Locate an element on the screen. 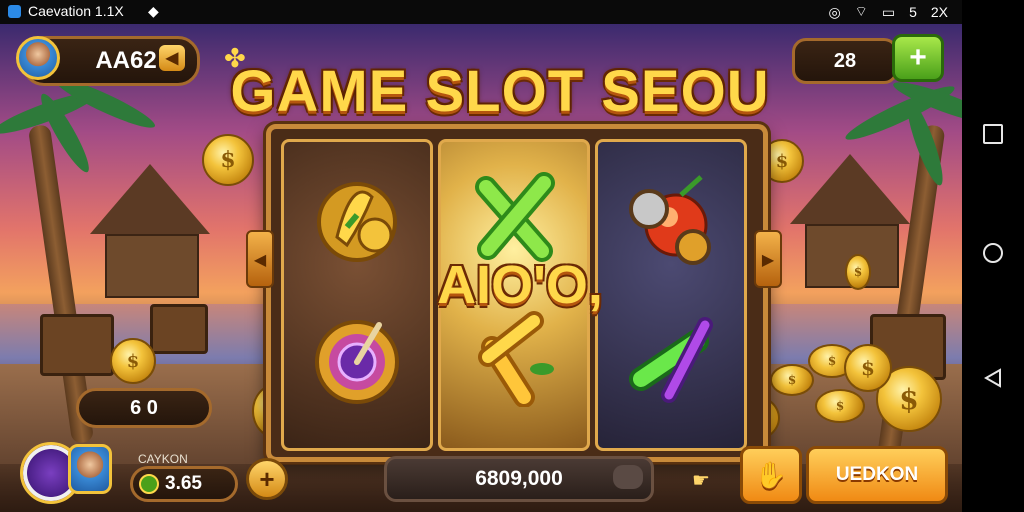  battery-icon: ▭ is located at coordinates (888, 11).